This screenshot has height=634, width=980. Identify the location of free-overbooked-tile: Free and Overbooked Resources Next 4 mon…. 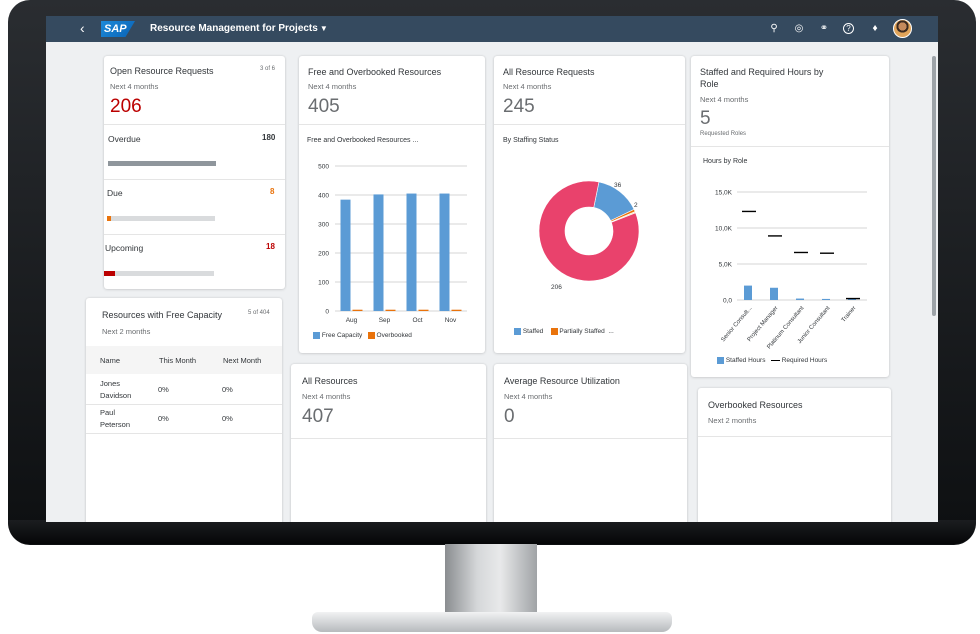
(392, 204).